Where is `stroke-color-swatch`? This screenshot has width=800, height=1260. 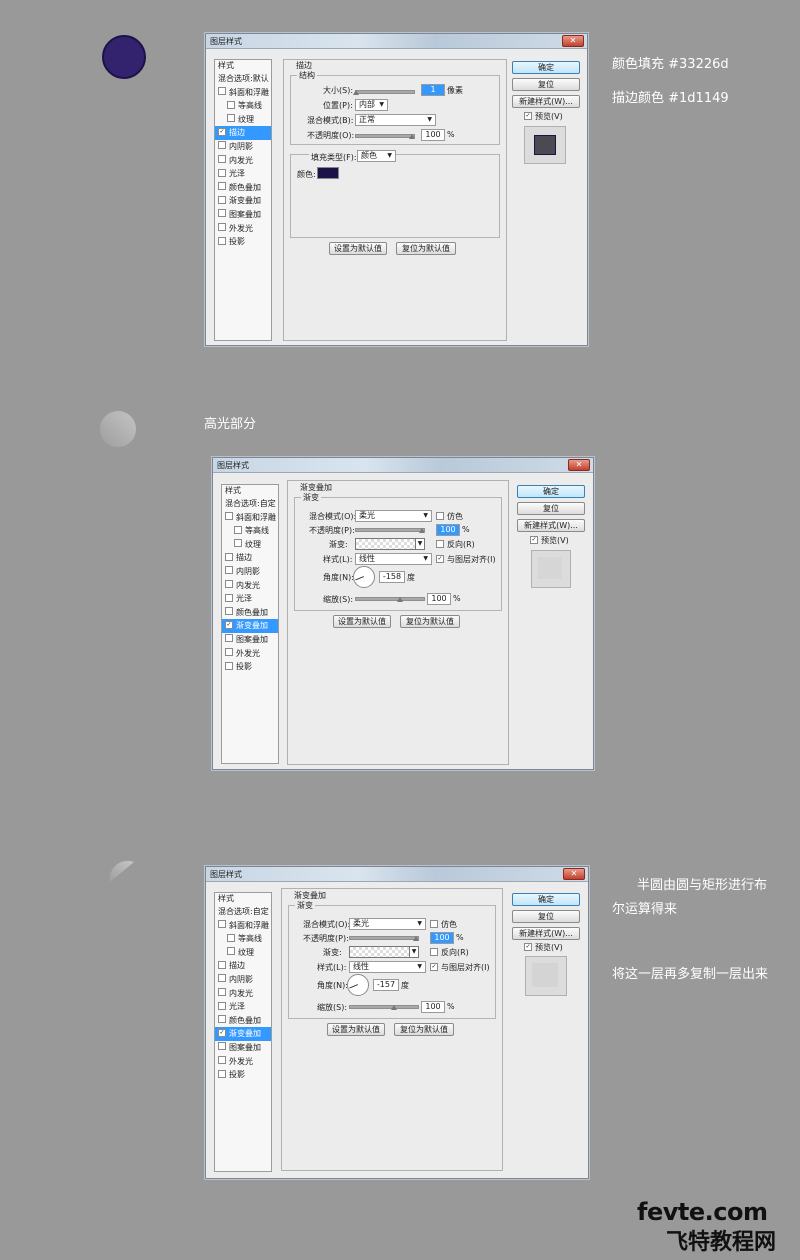
stroke-color-swatch is located at coordinates (328, 173).